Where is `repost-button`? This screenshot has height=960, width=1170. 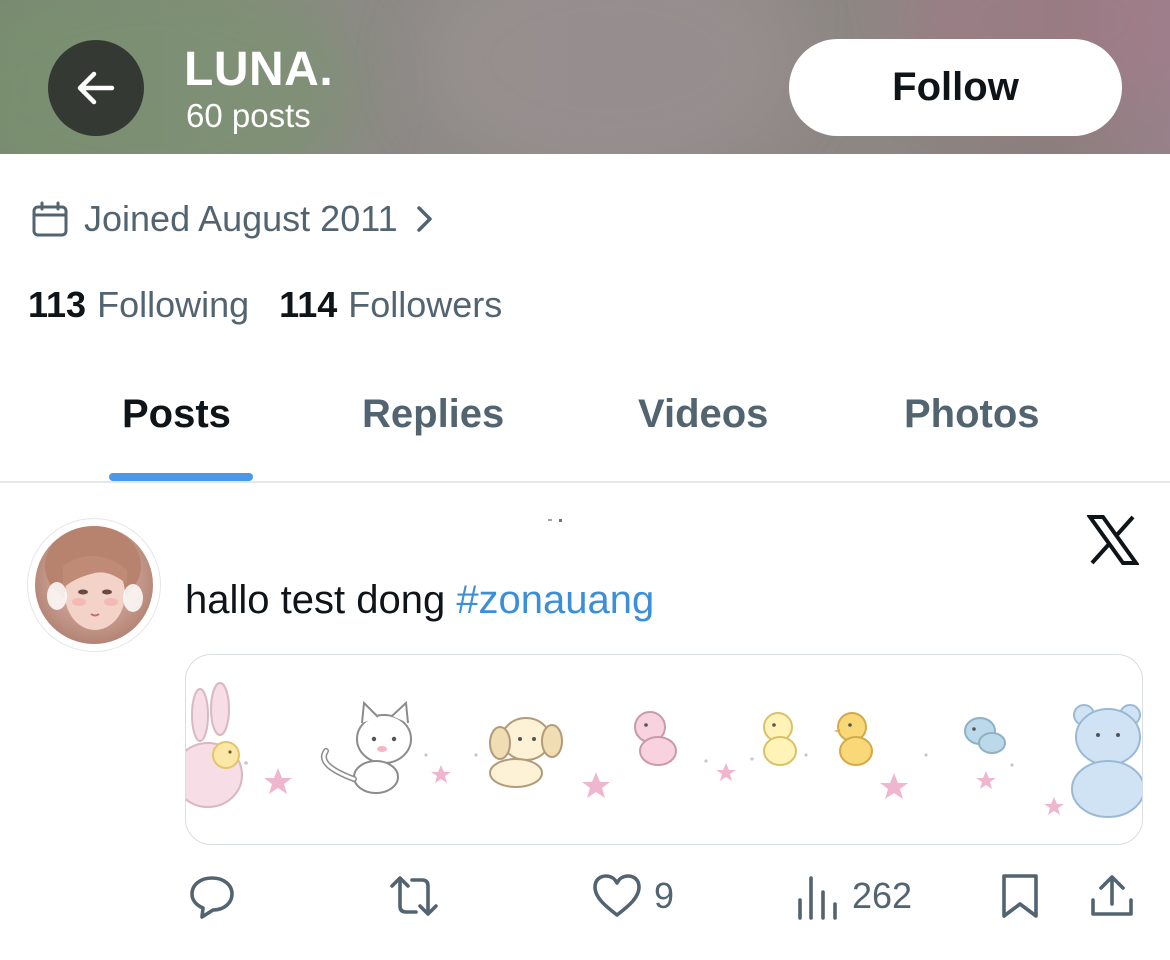 repost-button is located at coordinates (414, 896).